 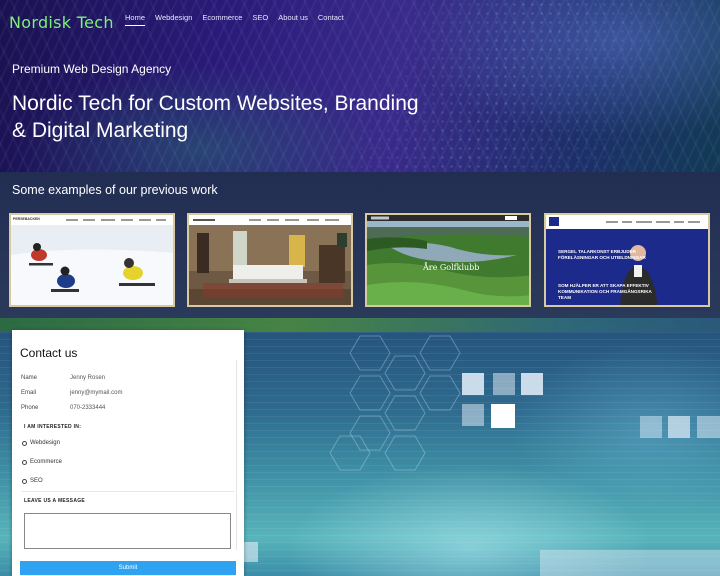 I want to click on option-label: Webdesign, so click(x=45, y=443).